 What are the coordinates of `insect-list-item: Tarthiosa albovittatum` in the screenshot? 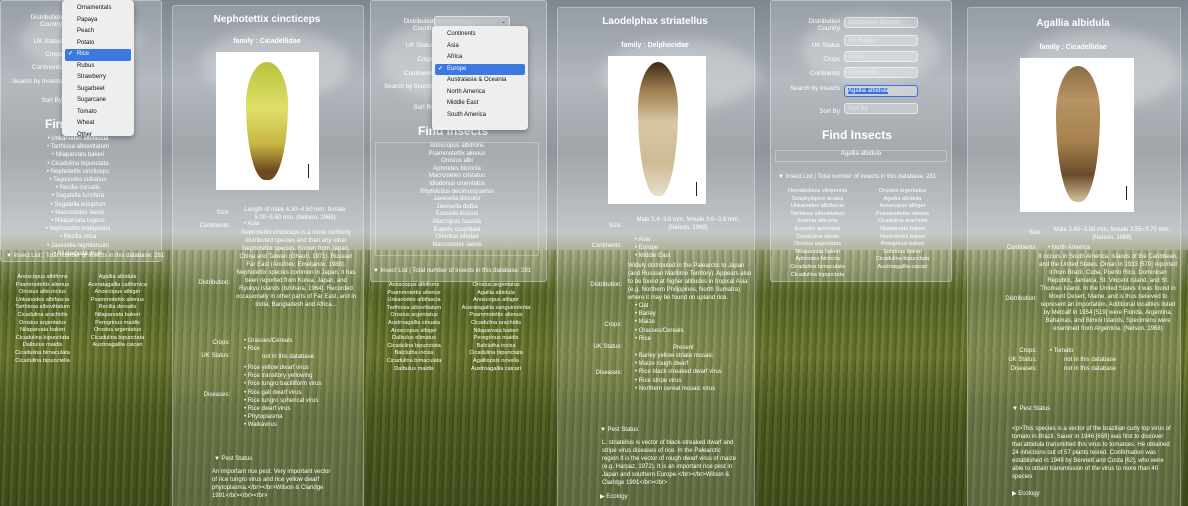 It's located at (78, 147).